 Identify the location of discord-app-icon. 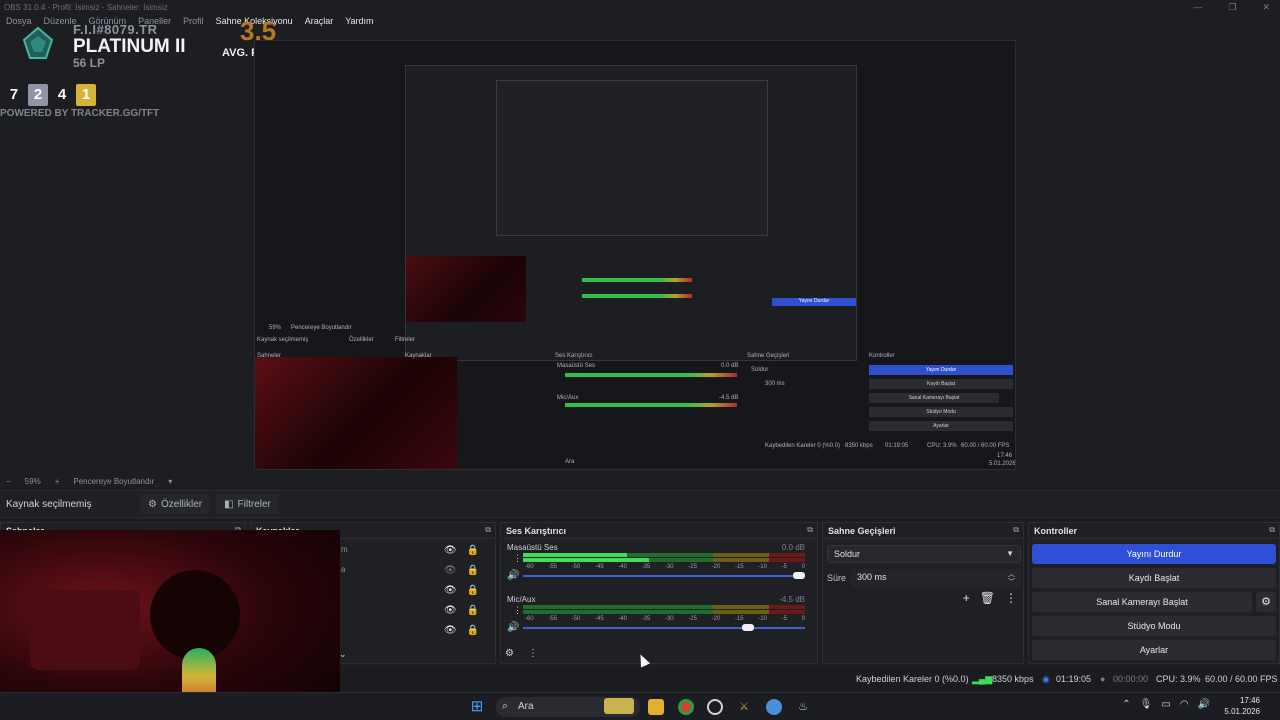
(774, 707).